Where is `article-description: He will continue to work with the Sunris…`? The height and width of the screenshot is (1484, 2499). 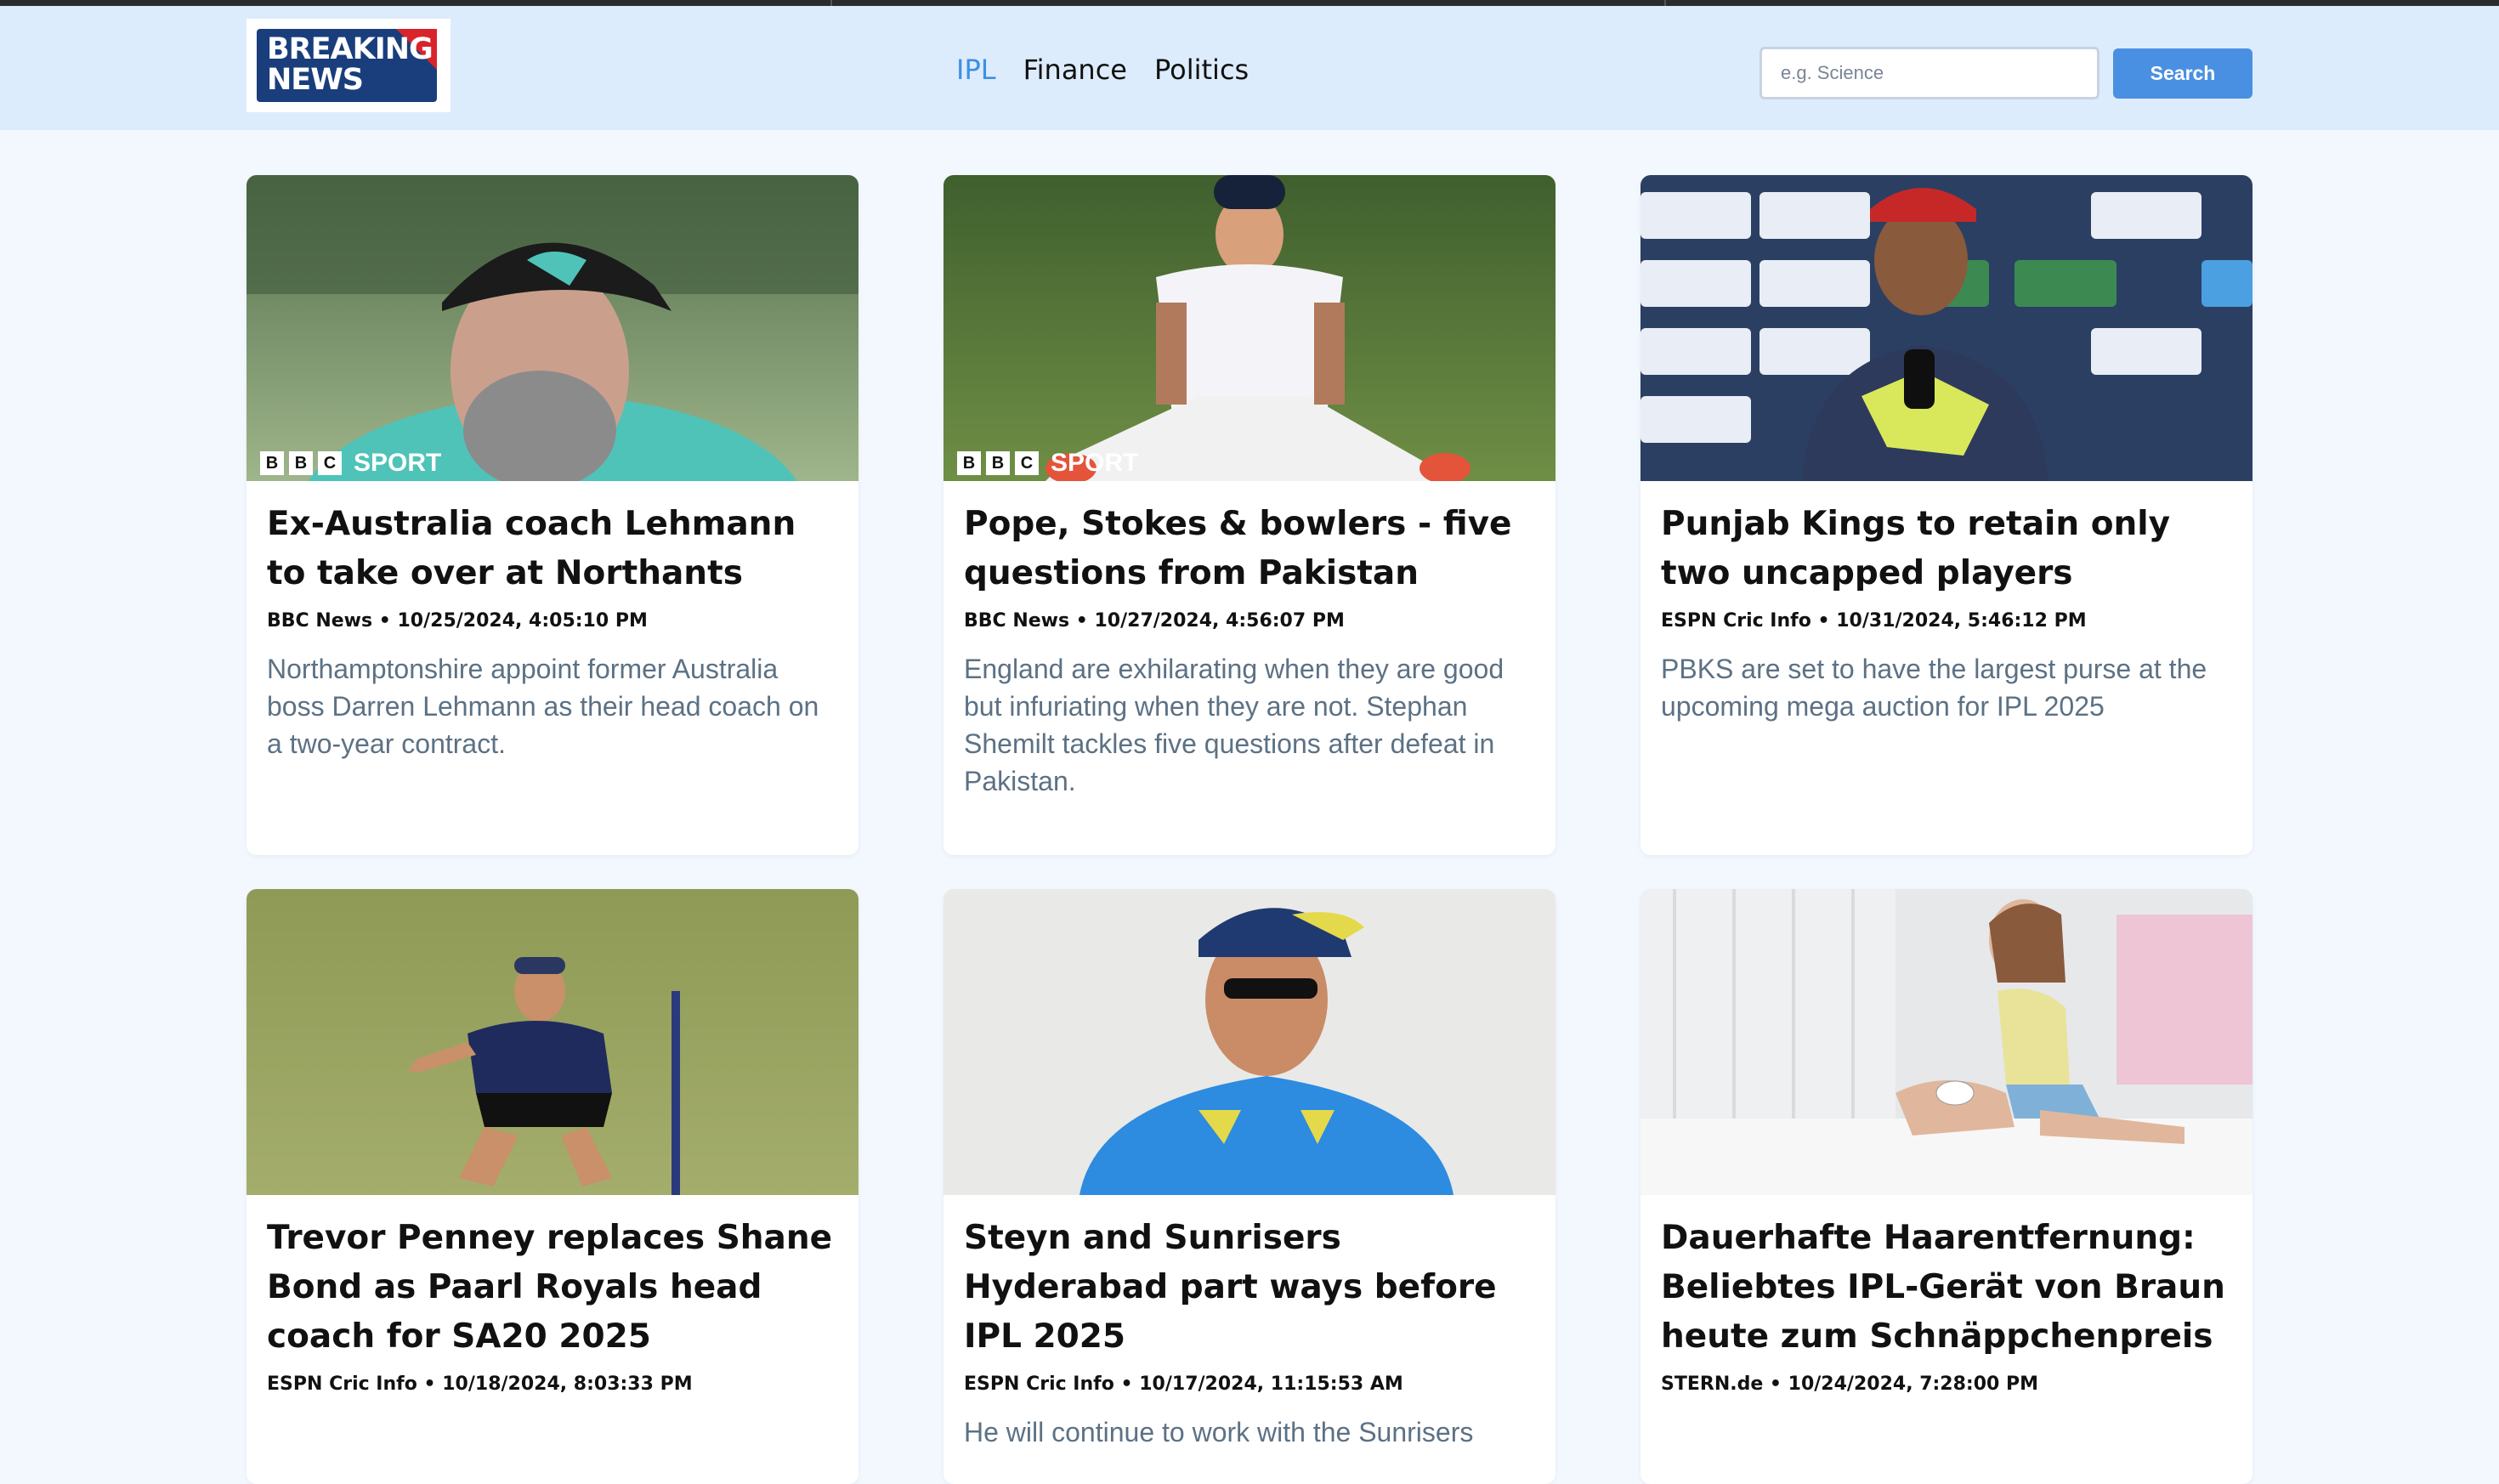
article-description: He will continue to work with the Sunris… is located at coordinates (1219, 1432).